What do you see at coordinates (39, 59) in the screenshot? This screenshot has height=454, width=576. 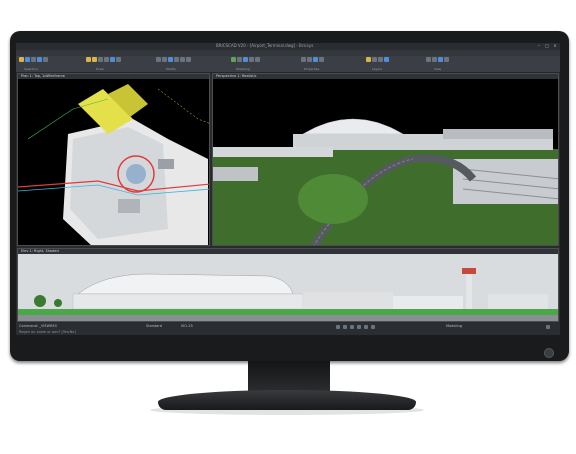 I see `quick-select-icon` at bounding box center [39, 59].